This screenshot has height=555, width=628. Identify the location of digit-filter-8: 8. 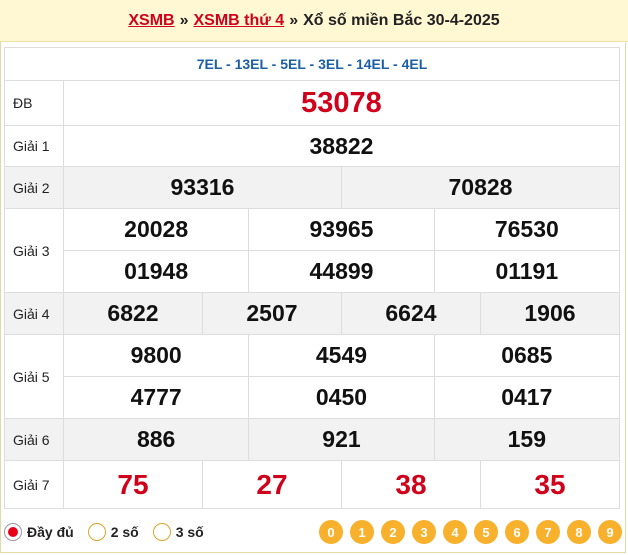
(579, 532).